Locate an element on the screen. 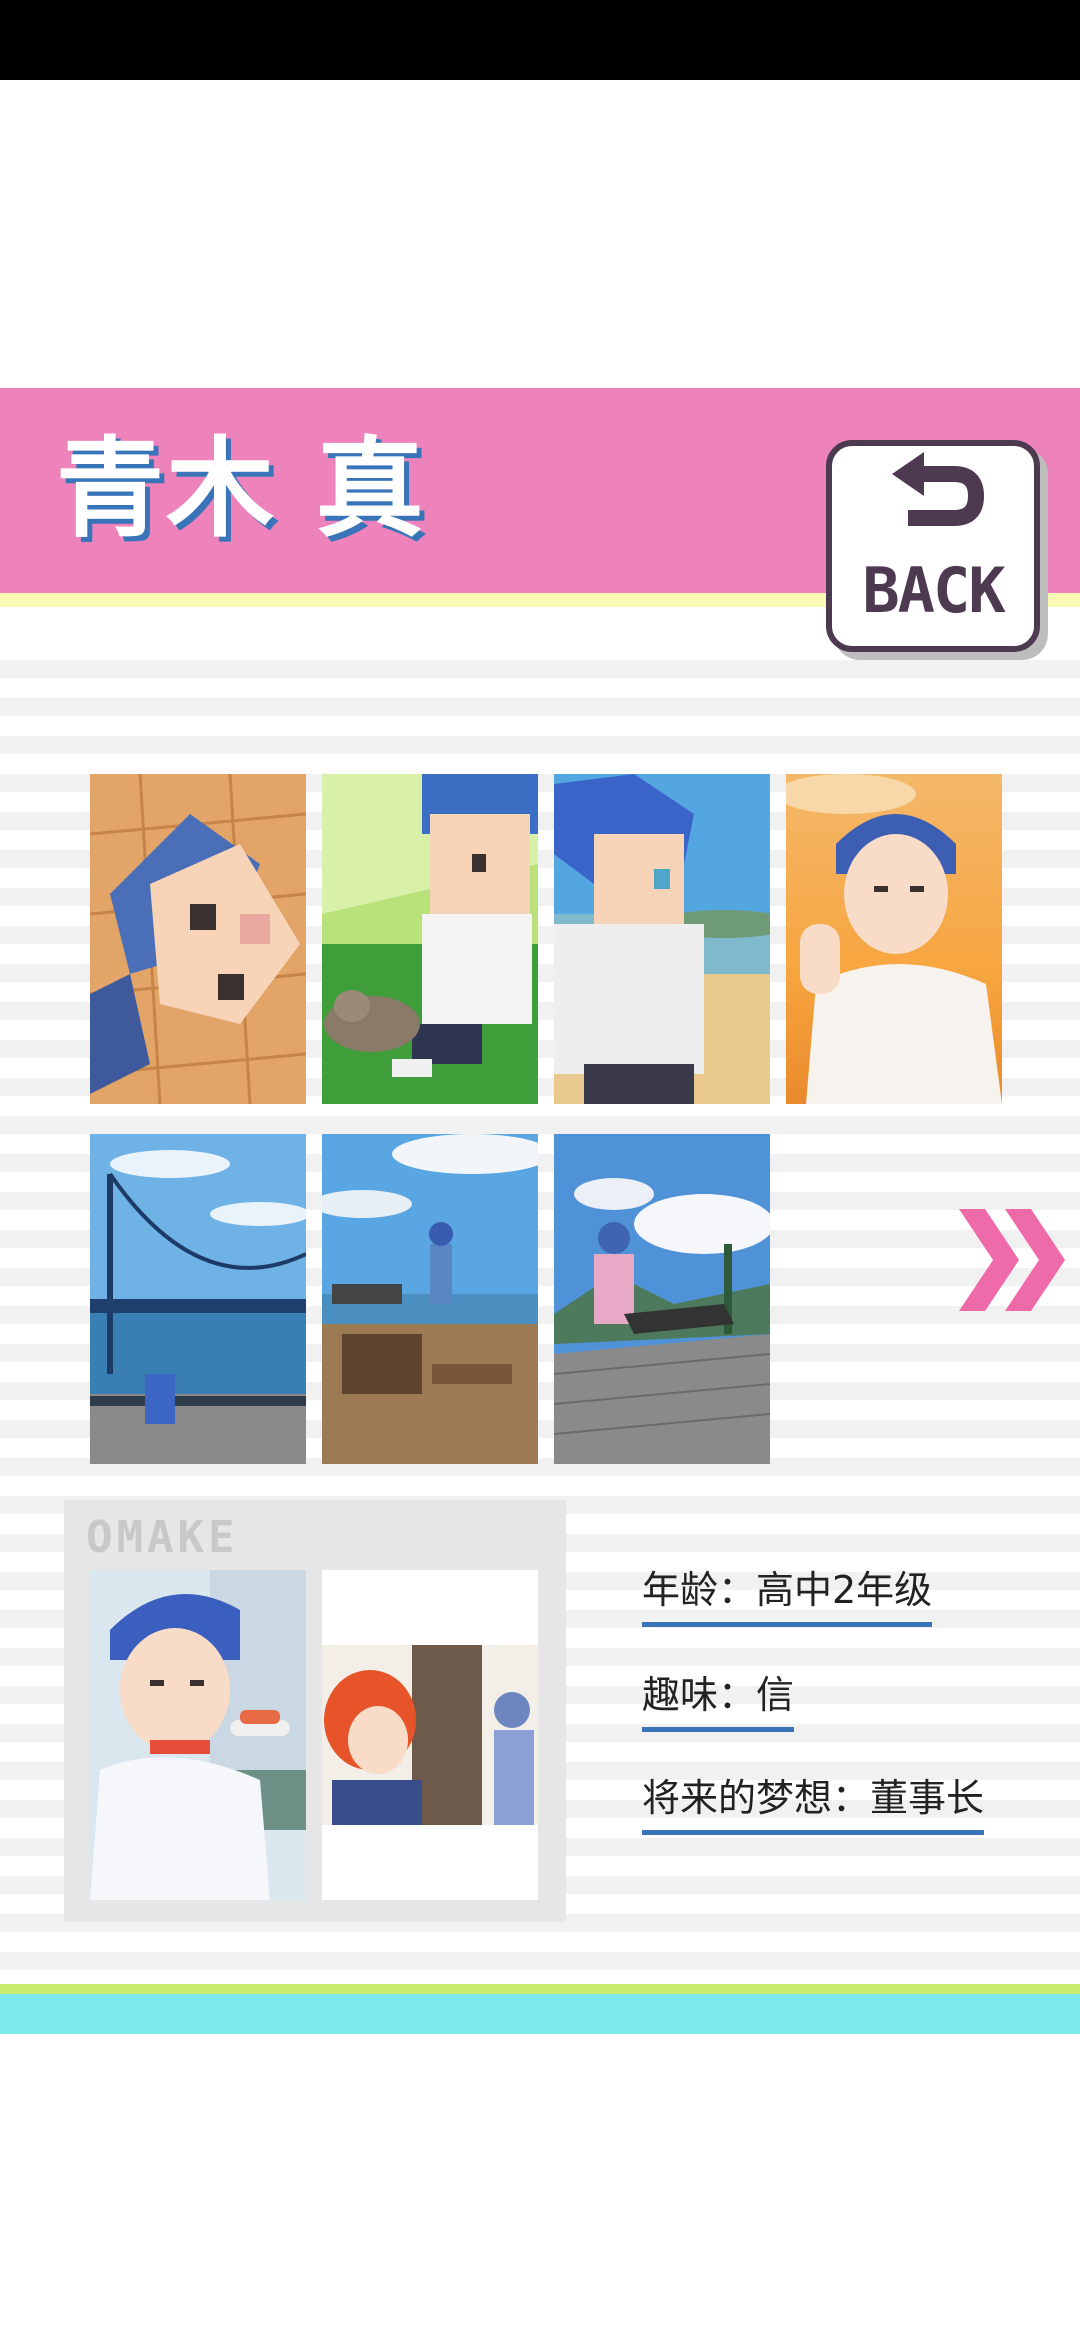 This screenshot has height=2340, width=1080. omake-panel: OMAKE is located at coordinates (315, 1711).